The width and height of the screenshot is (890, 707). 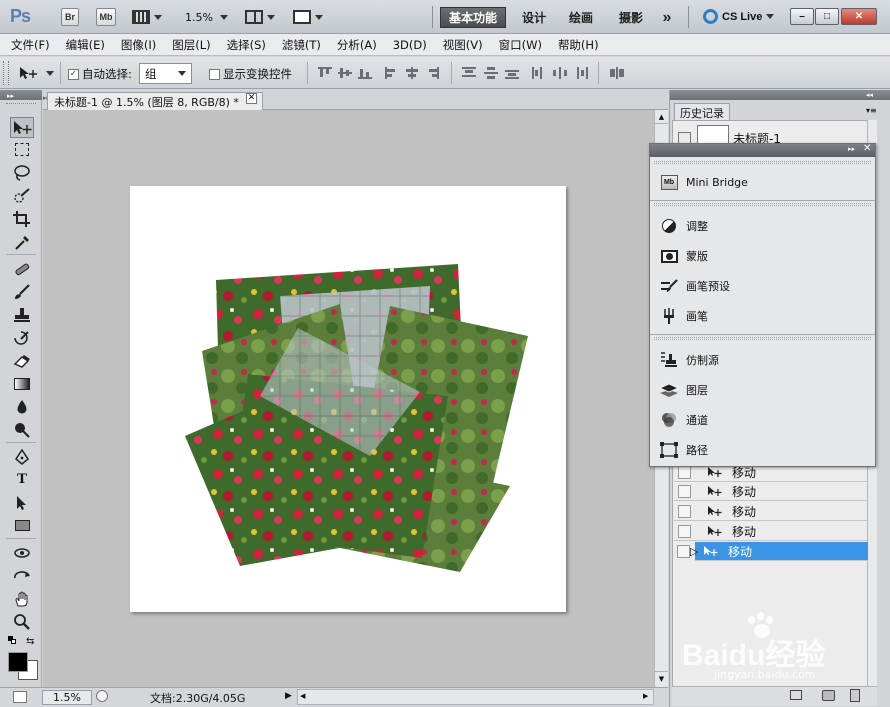 I want to click on delete-state-icon, so click(x=855, y=695).